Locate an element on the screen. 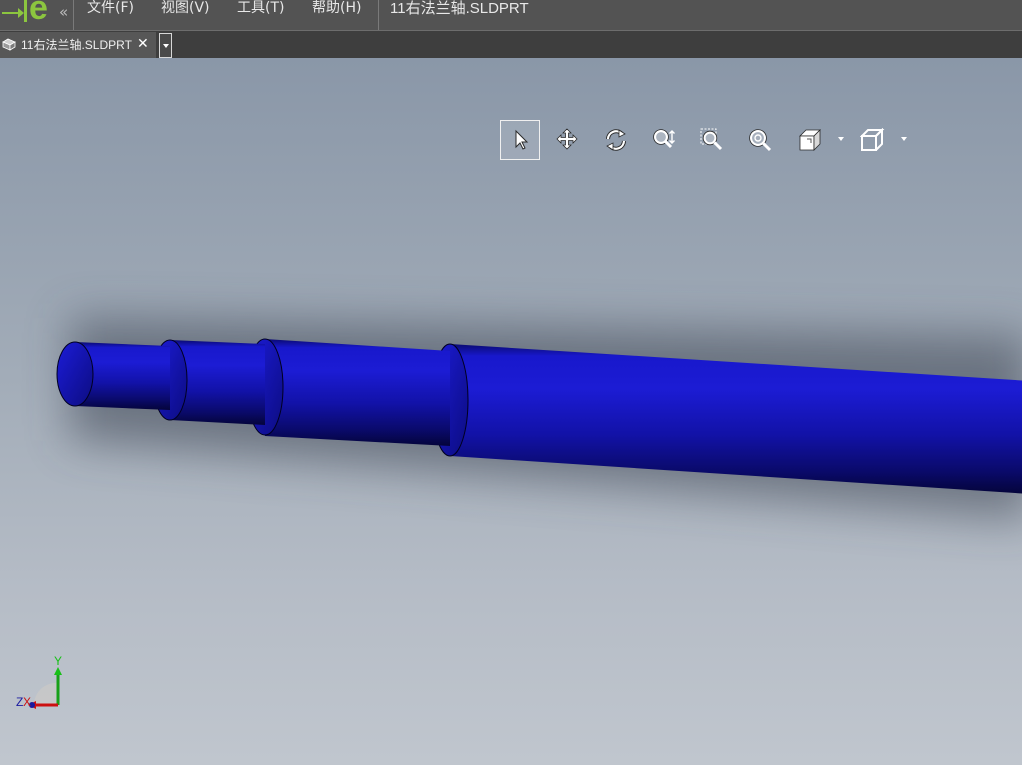 The image size is (1022, 765). zoom-to-area-button is located at coordinates (712, 140).